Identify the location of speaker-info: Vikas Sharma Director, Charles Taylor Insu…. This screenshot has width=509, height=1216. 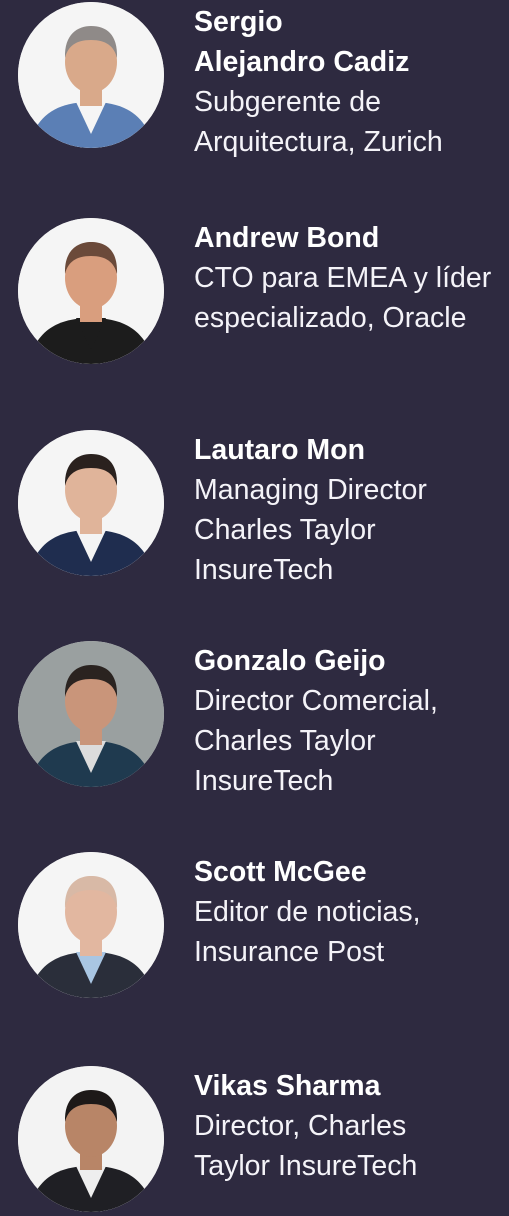
(351, 1126).